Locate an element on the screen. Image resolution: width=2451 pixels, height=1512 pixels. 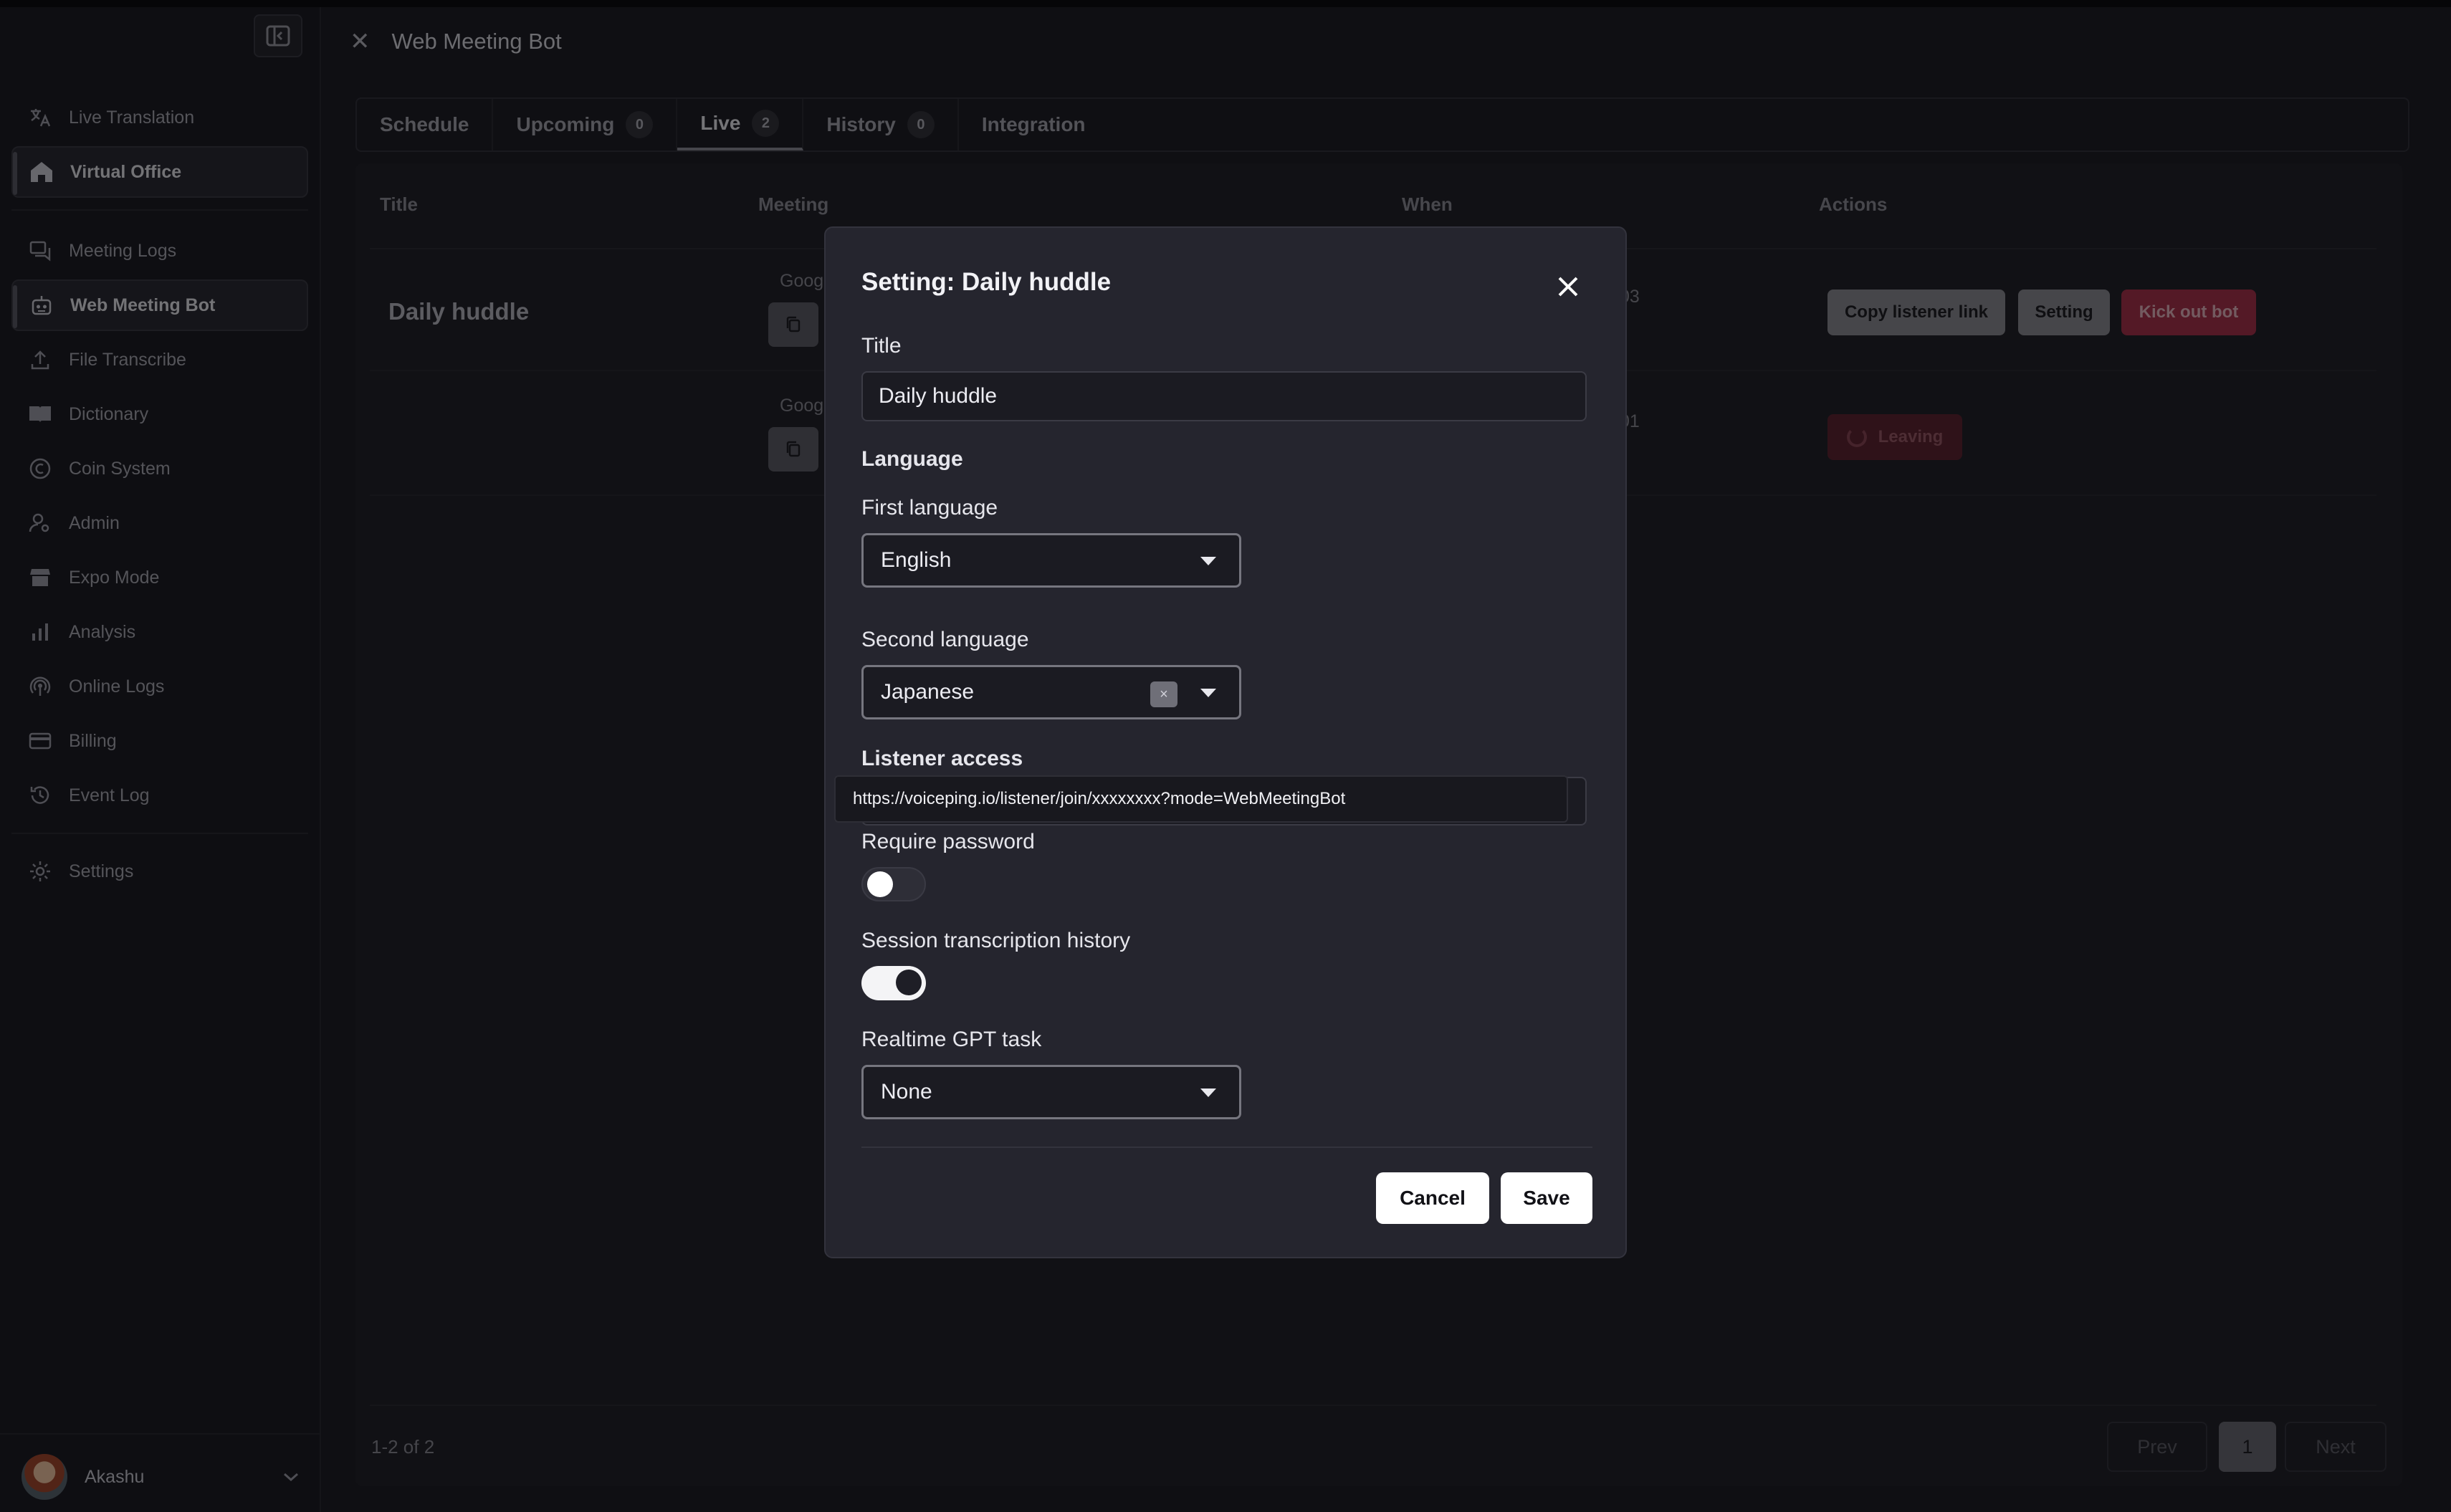
session-history-toggle is located at coordinates (893, 983).